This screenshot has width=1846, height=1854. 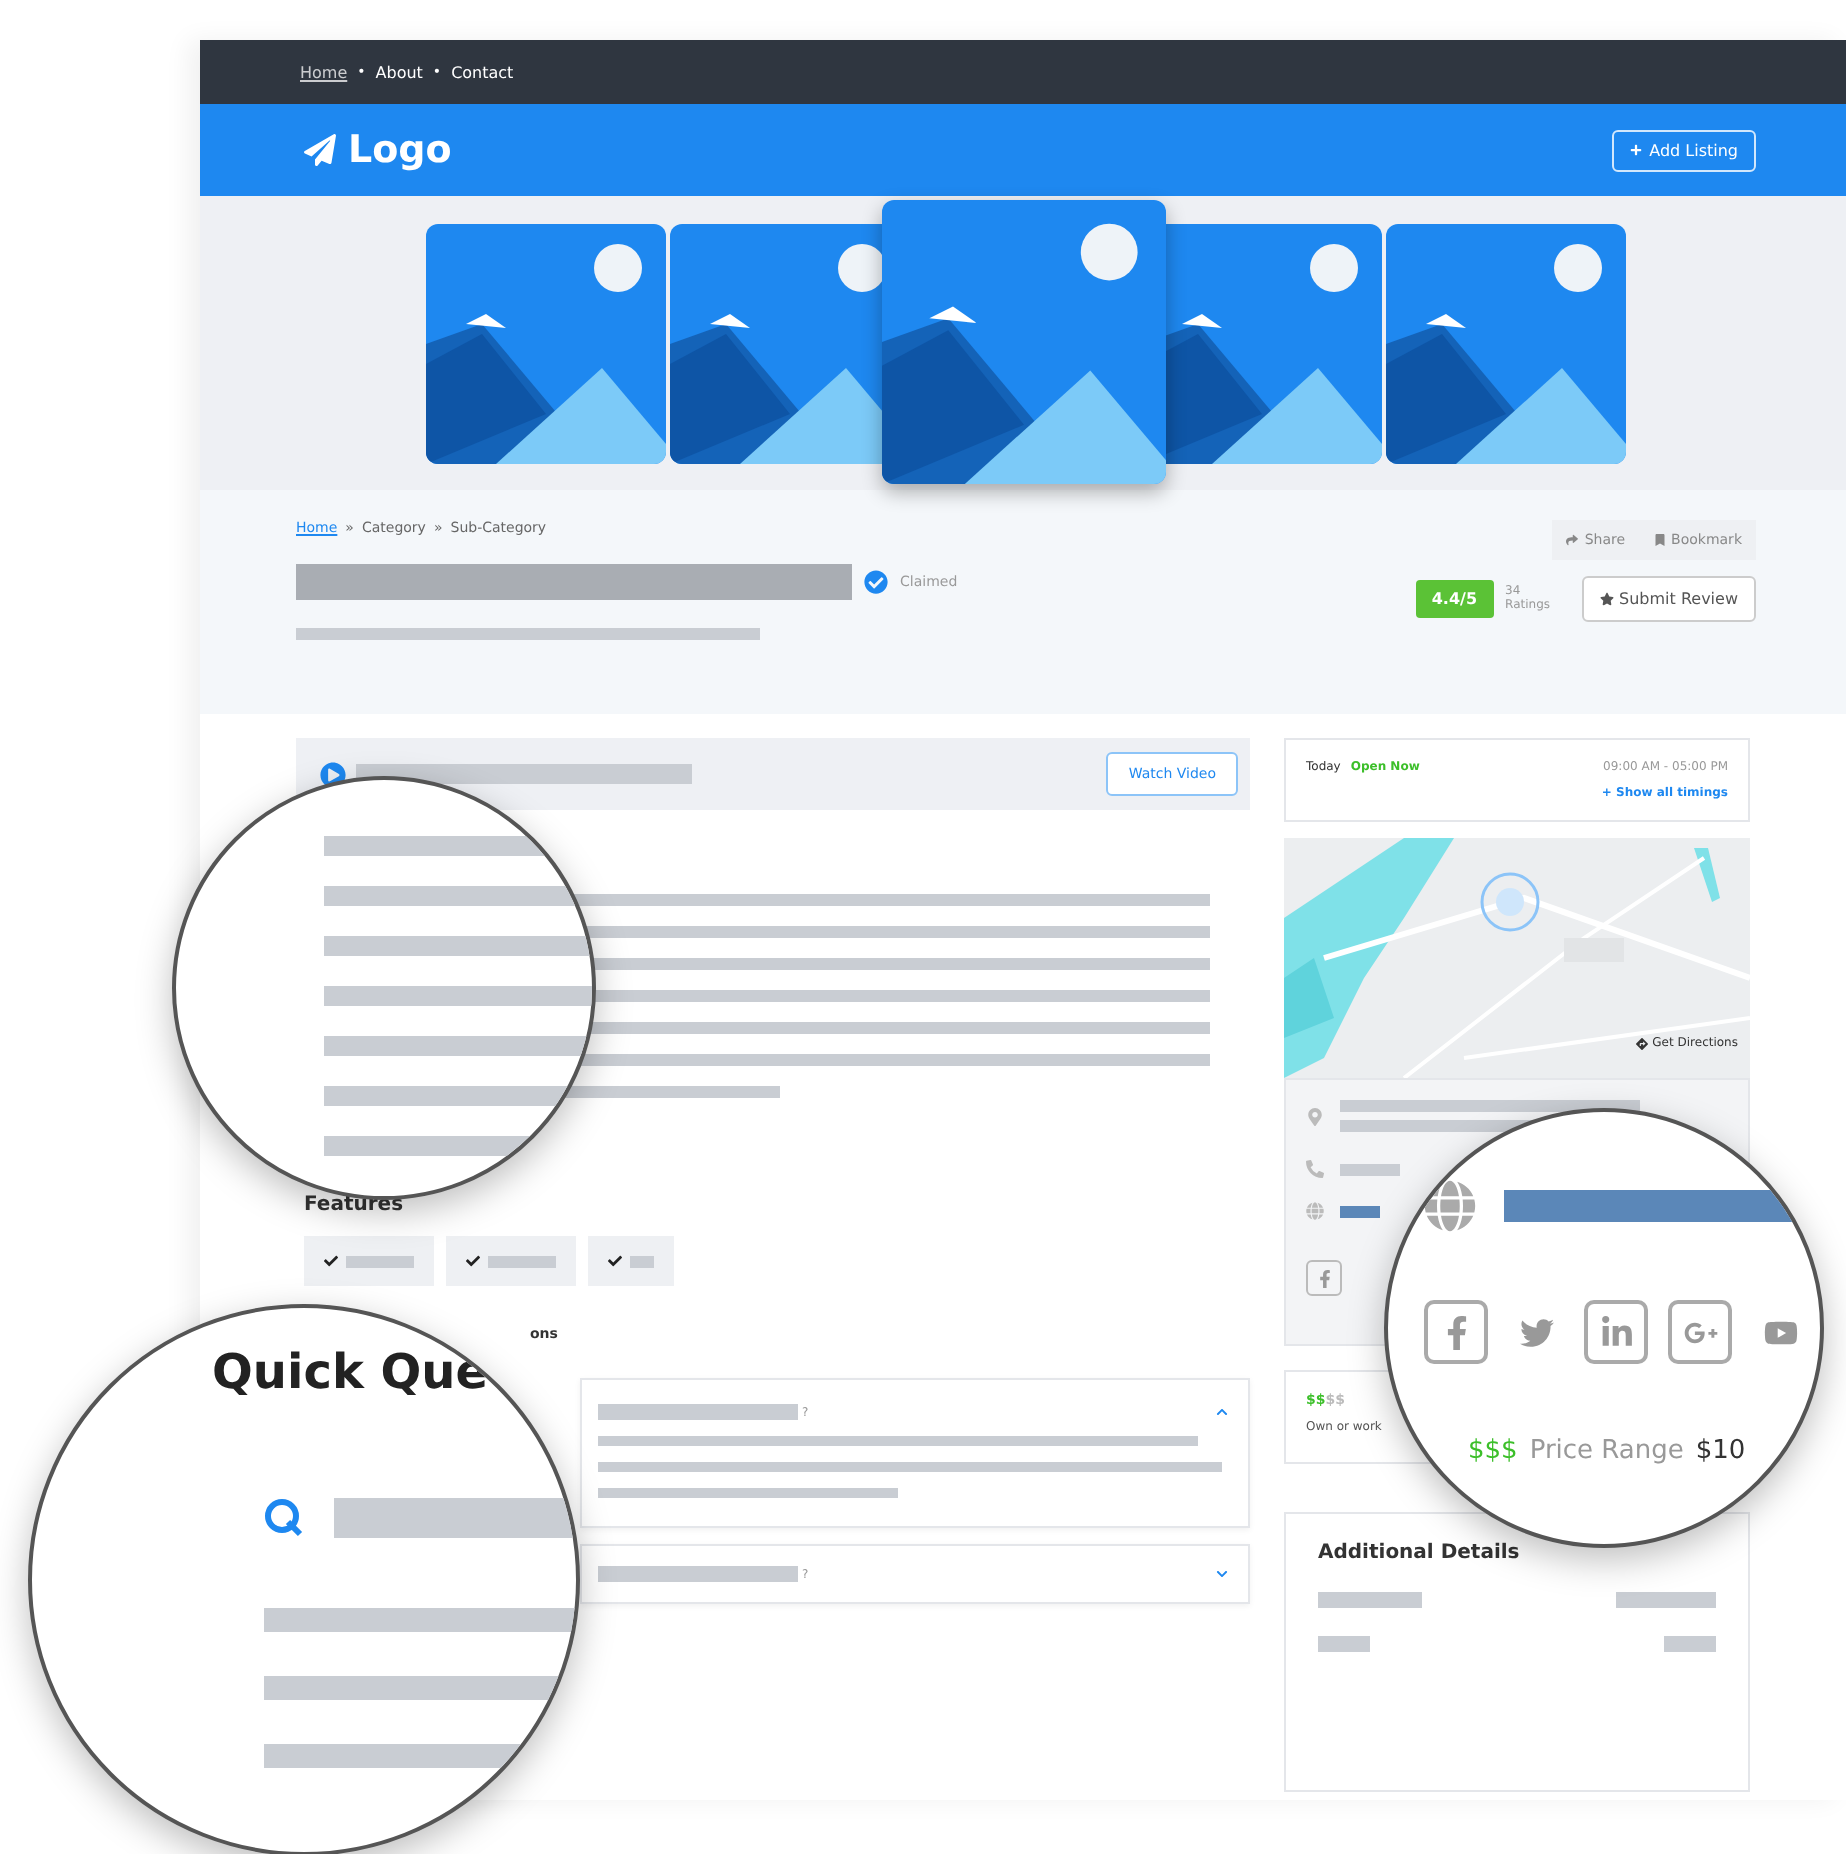 What do you see at coordinates (355, 1205) in the screenshot?
I see `features-heading: Features` at bounding box center [355, 1205].